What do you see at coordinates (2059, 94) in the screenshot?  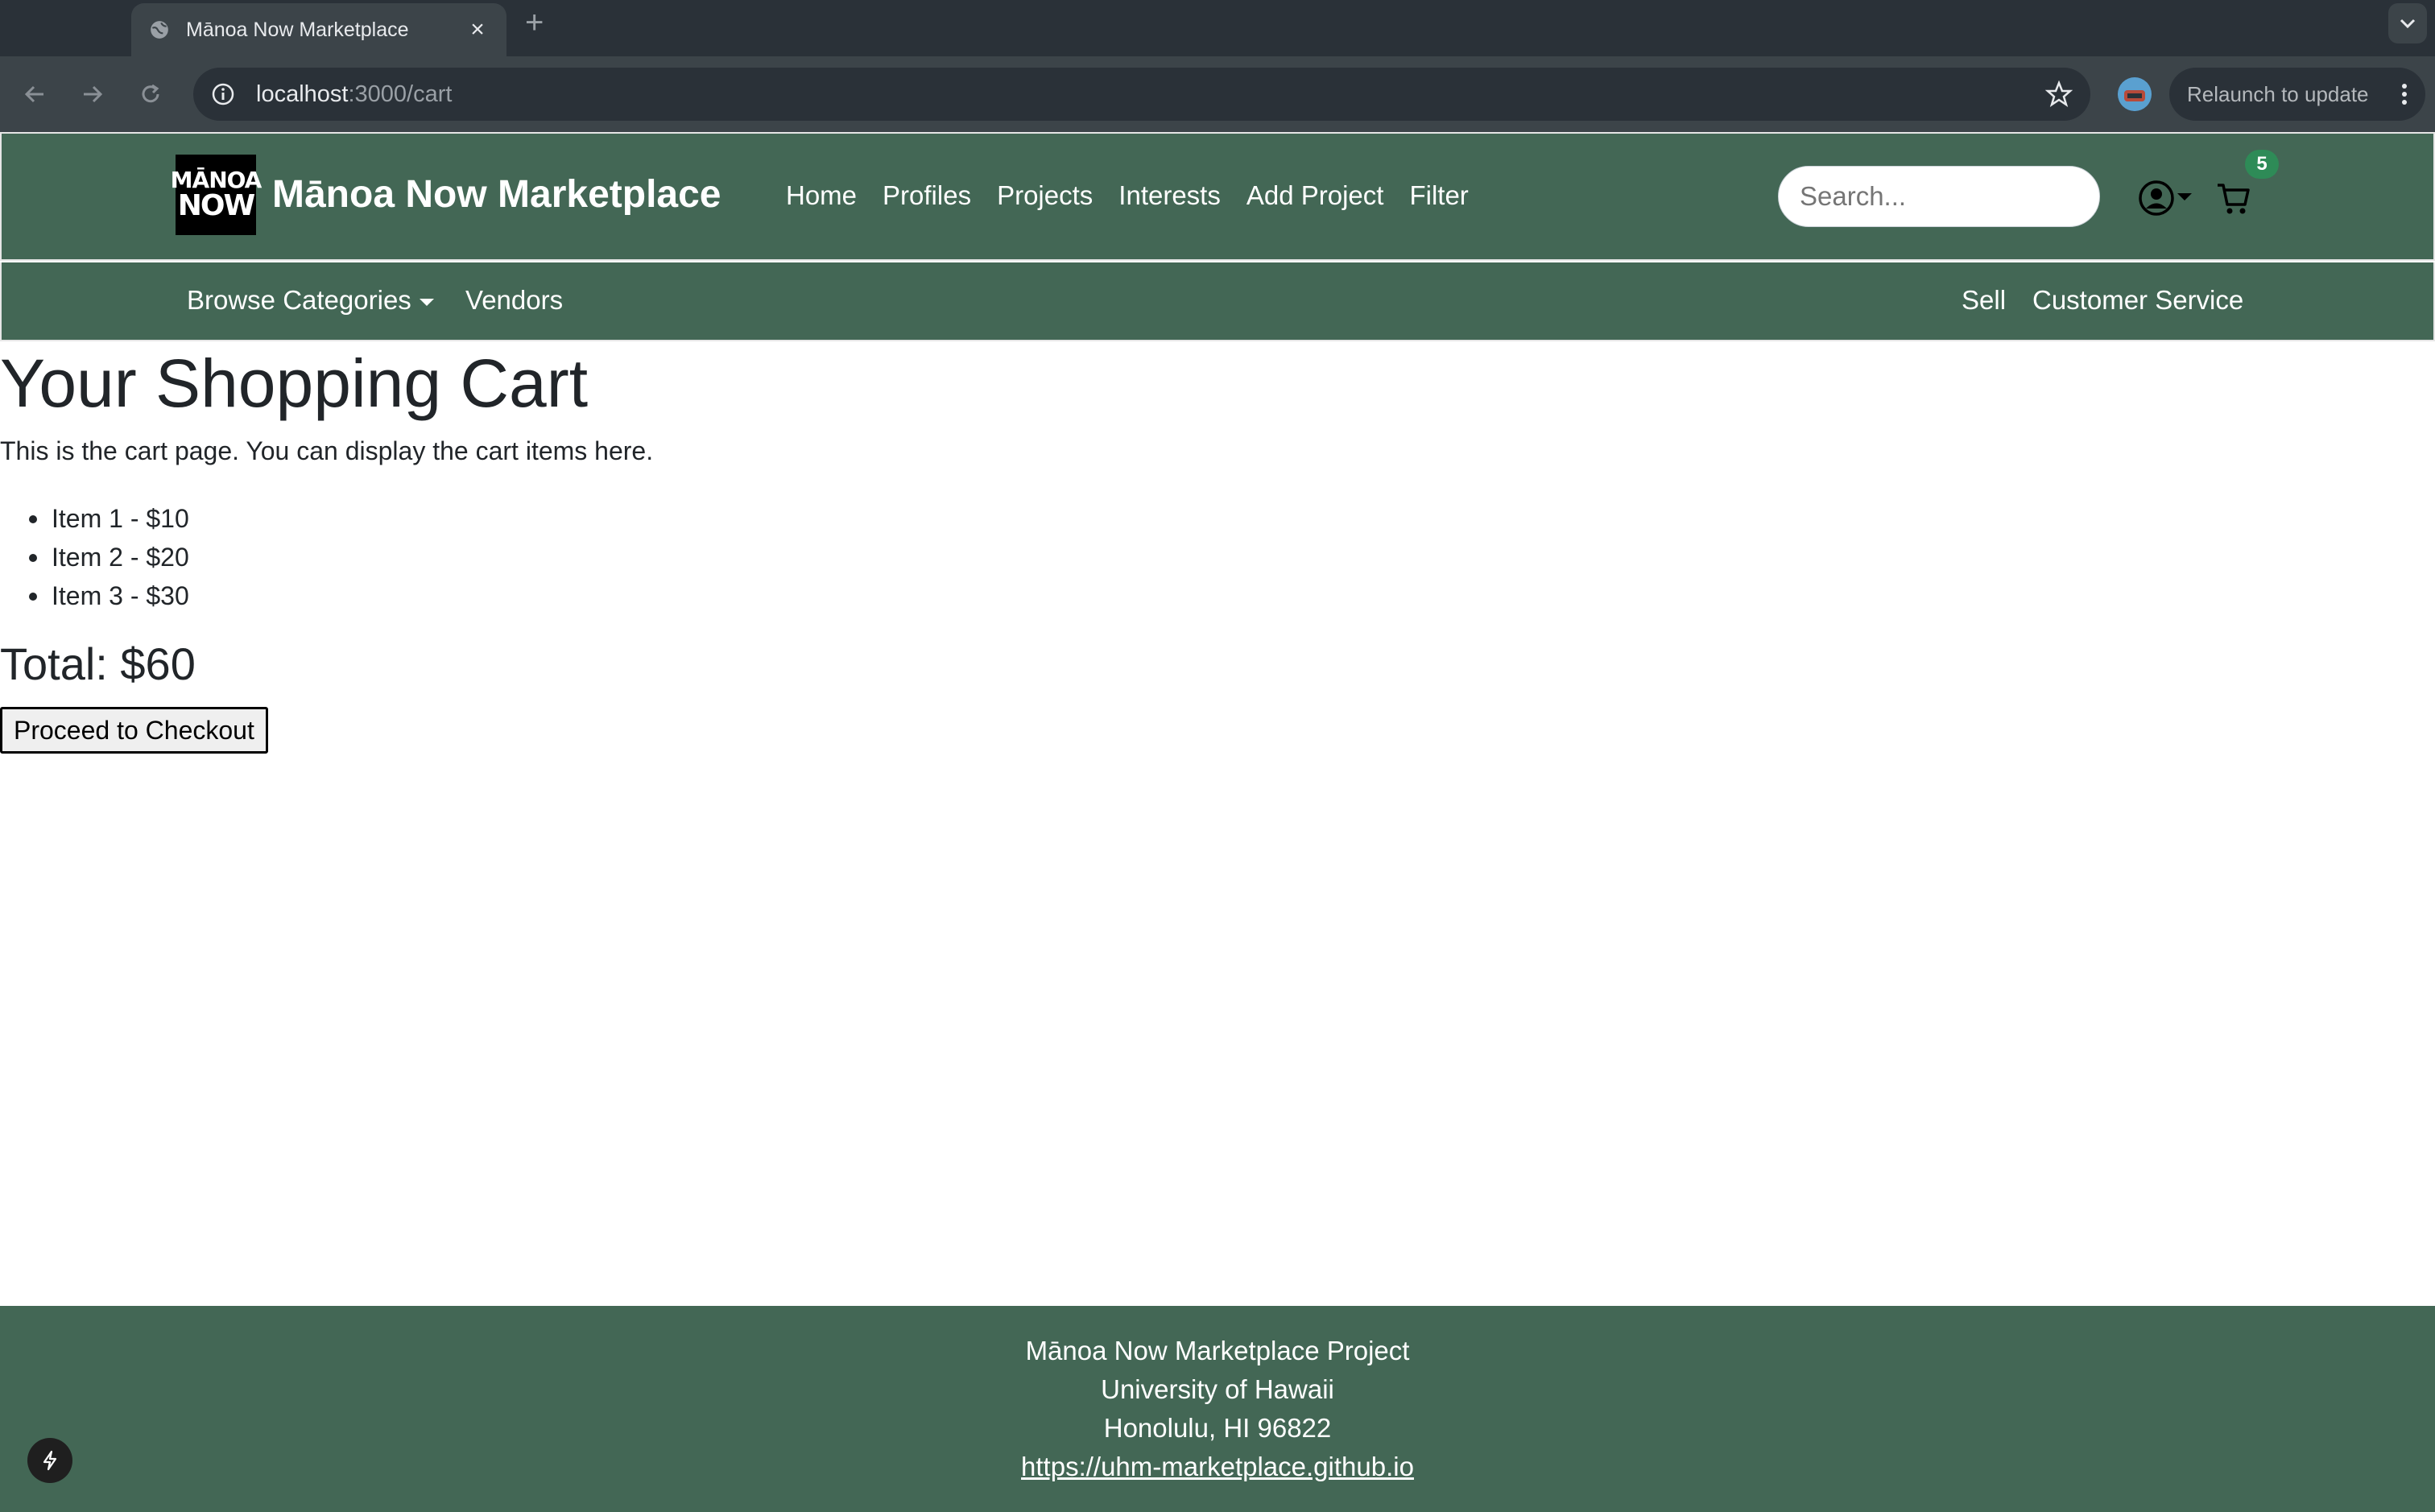 I see `star-icon` at bounding box center [2059, 94].